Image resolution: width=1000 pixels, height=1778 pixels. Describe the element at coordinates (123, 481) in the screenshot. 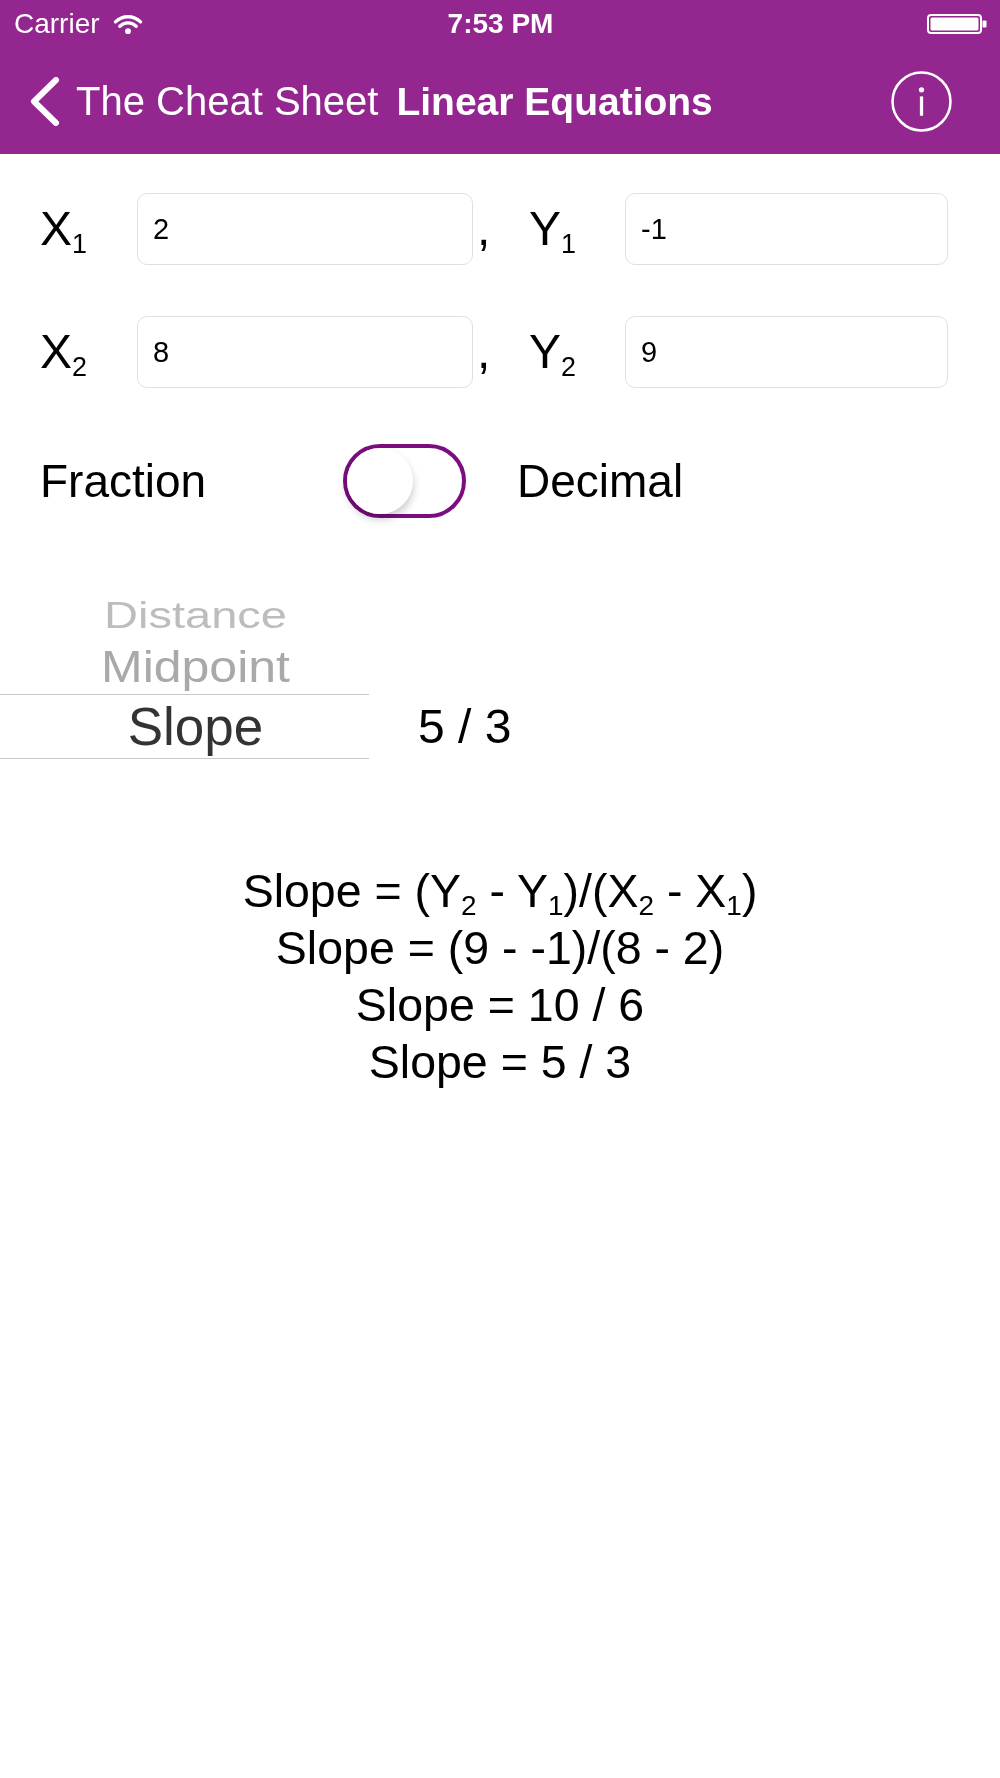

I see `option-label: Fraction` at that location.